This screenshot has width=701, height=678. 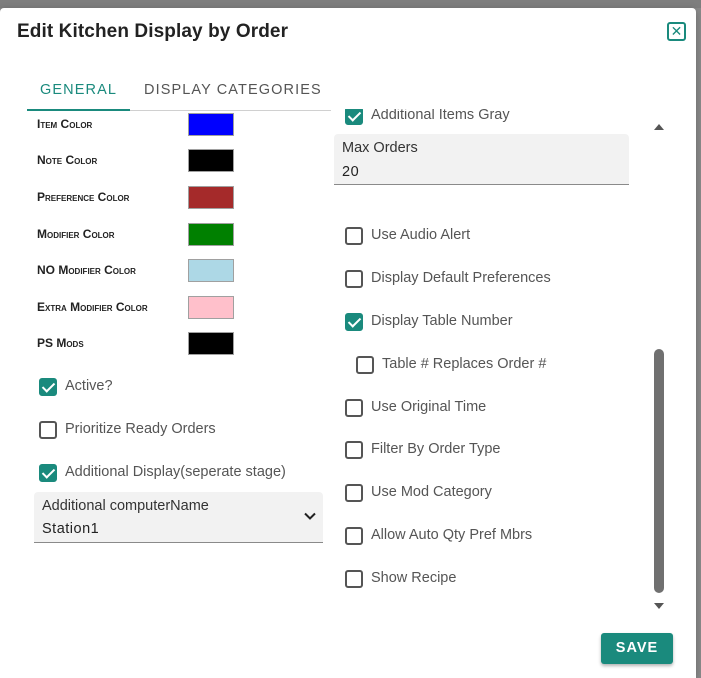 I want to click on checkbox-label: Filter By Order Type, so click(x=436, y=449).